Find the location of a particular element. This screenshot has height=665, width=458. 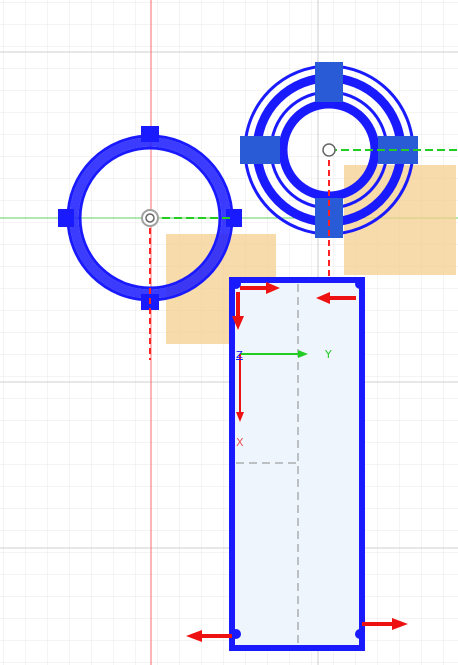

triad-y-label: Y is located at coordinates (328, 354).